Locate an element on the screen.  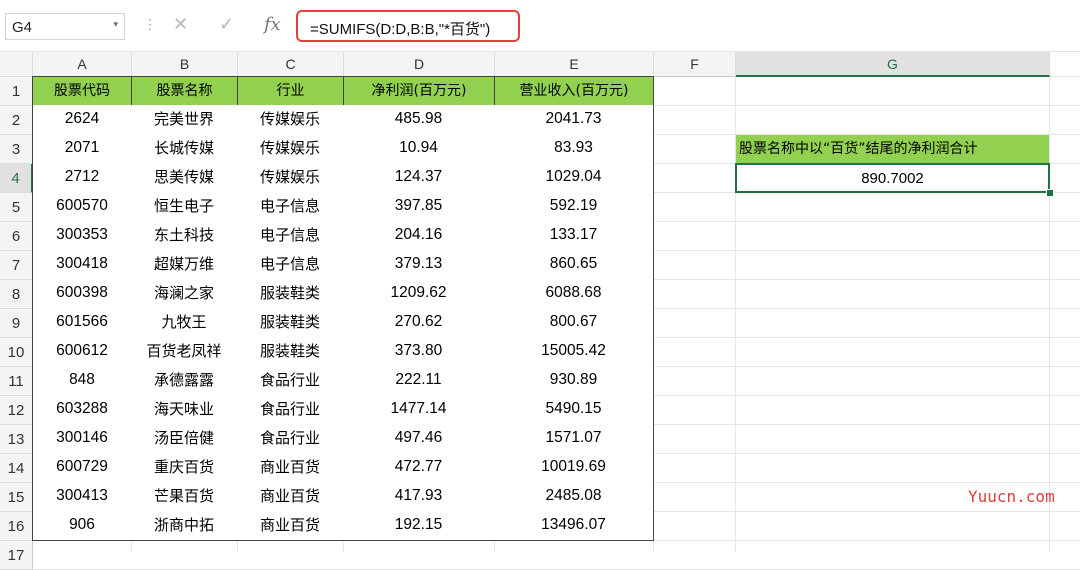
row-header-5: 5 is located at coordinates (16, 207).